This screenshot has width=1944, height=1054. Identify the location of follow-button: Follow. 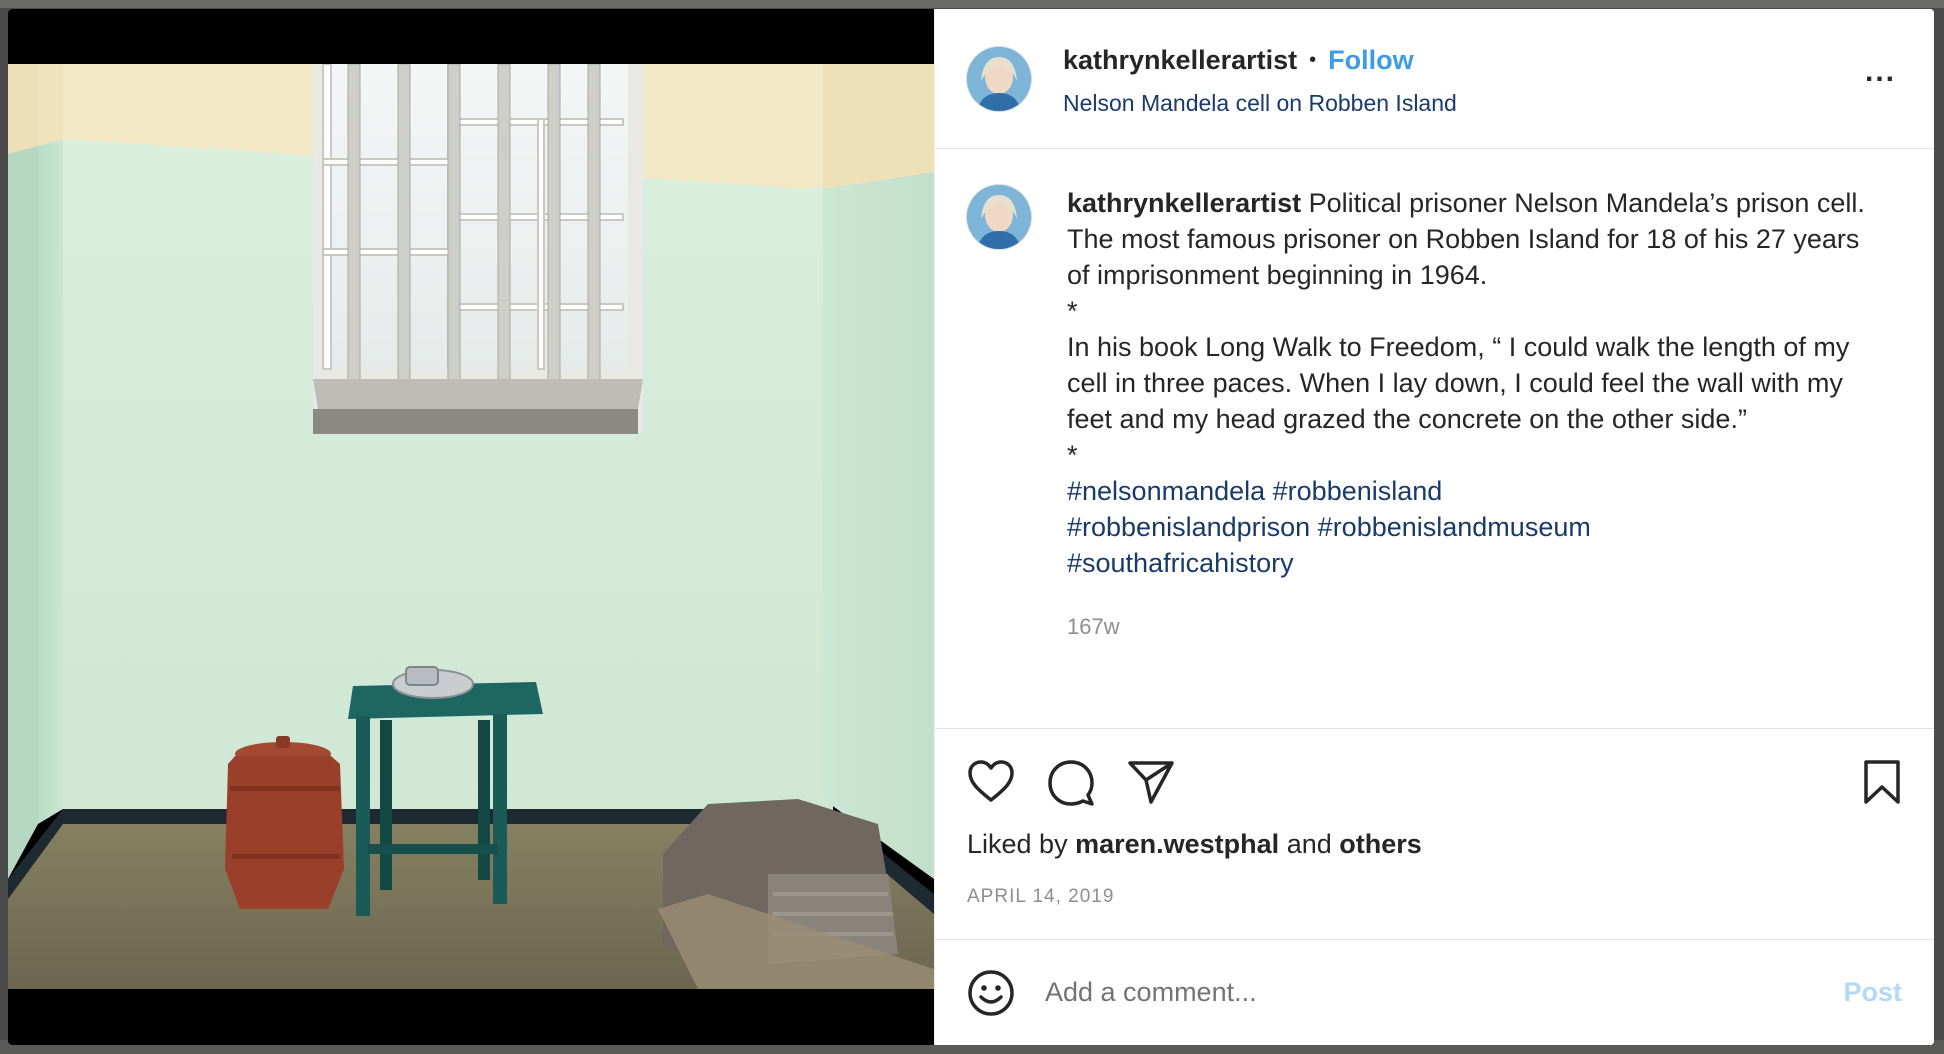
(1370, 60).